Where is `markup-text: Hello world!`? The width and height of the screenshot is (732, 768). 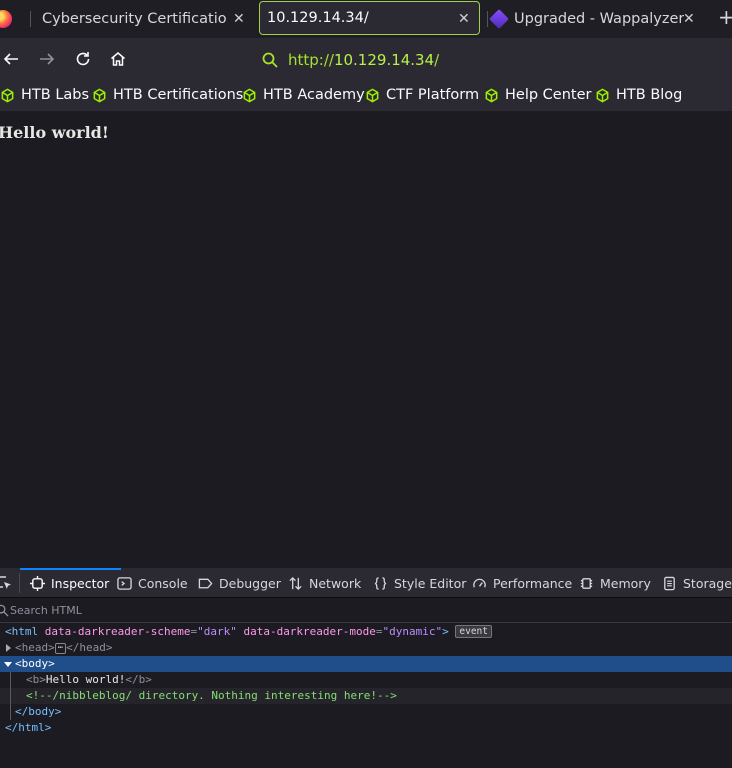 markup-text: Hello world! is located at coordinates (85, 679).